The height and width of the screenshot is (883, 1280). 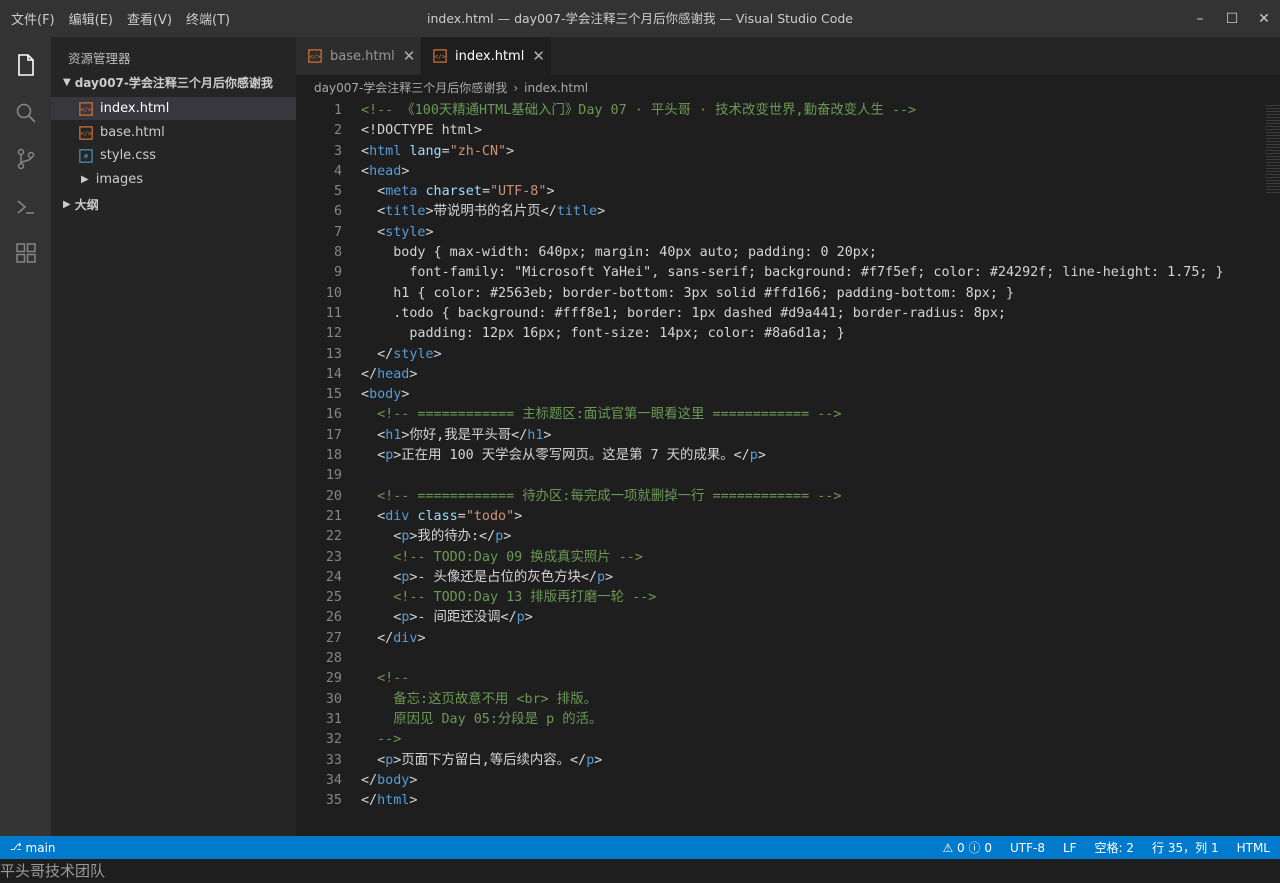 I want to click on folder-root: ▼ day007-学会注释三个月后你感谢我, so click(x=173, y=82).